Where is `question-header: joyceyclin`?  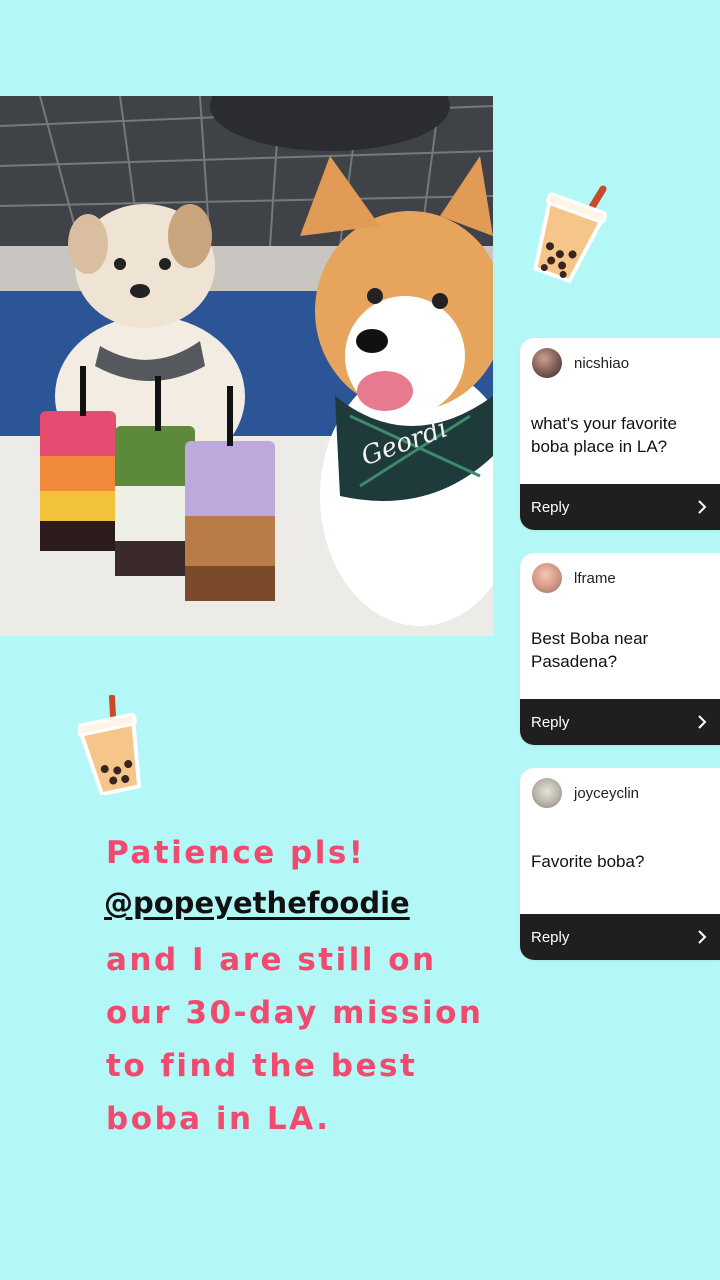 question-header: joyceyclin is located at coordinates (585, 793).